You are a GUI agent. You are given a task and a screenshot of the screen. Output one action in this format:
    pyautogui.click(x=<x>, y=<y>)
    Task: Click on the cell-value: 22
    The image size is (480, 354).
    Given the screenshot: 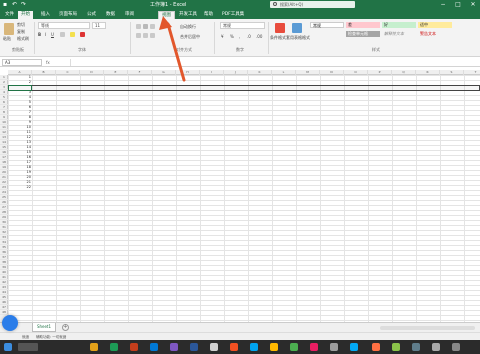 What is the action you would take?
    pyautogui.click(x=20, y=187)
    